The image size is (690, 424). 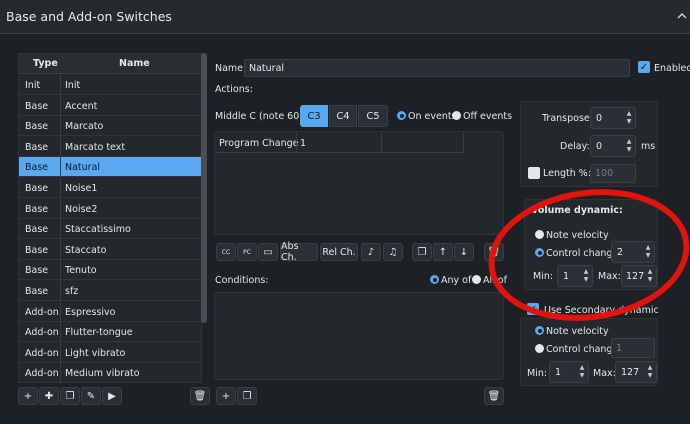 What do you see at coordinates (644, 67) in the screenshot?
I see `enabled-checkbox: ✓` at bounding box center [644, 67].